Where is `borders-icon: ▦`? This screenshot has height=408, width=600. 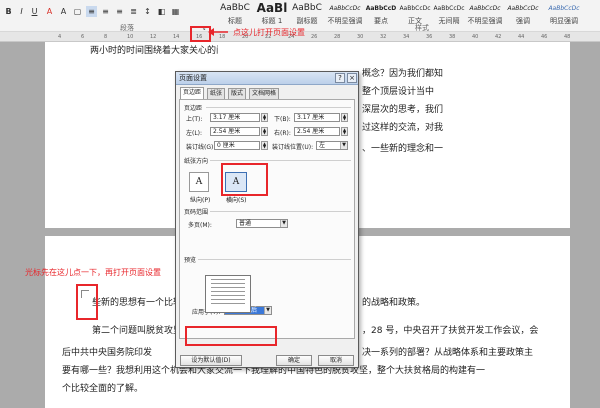 borders-icon: ▦ is located at coordinates (175, 11).